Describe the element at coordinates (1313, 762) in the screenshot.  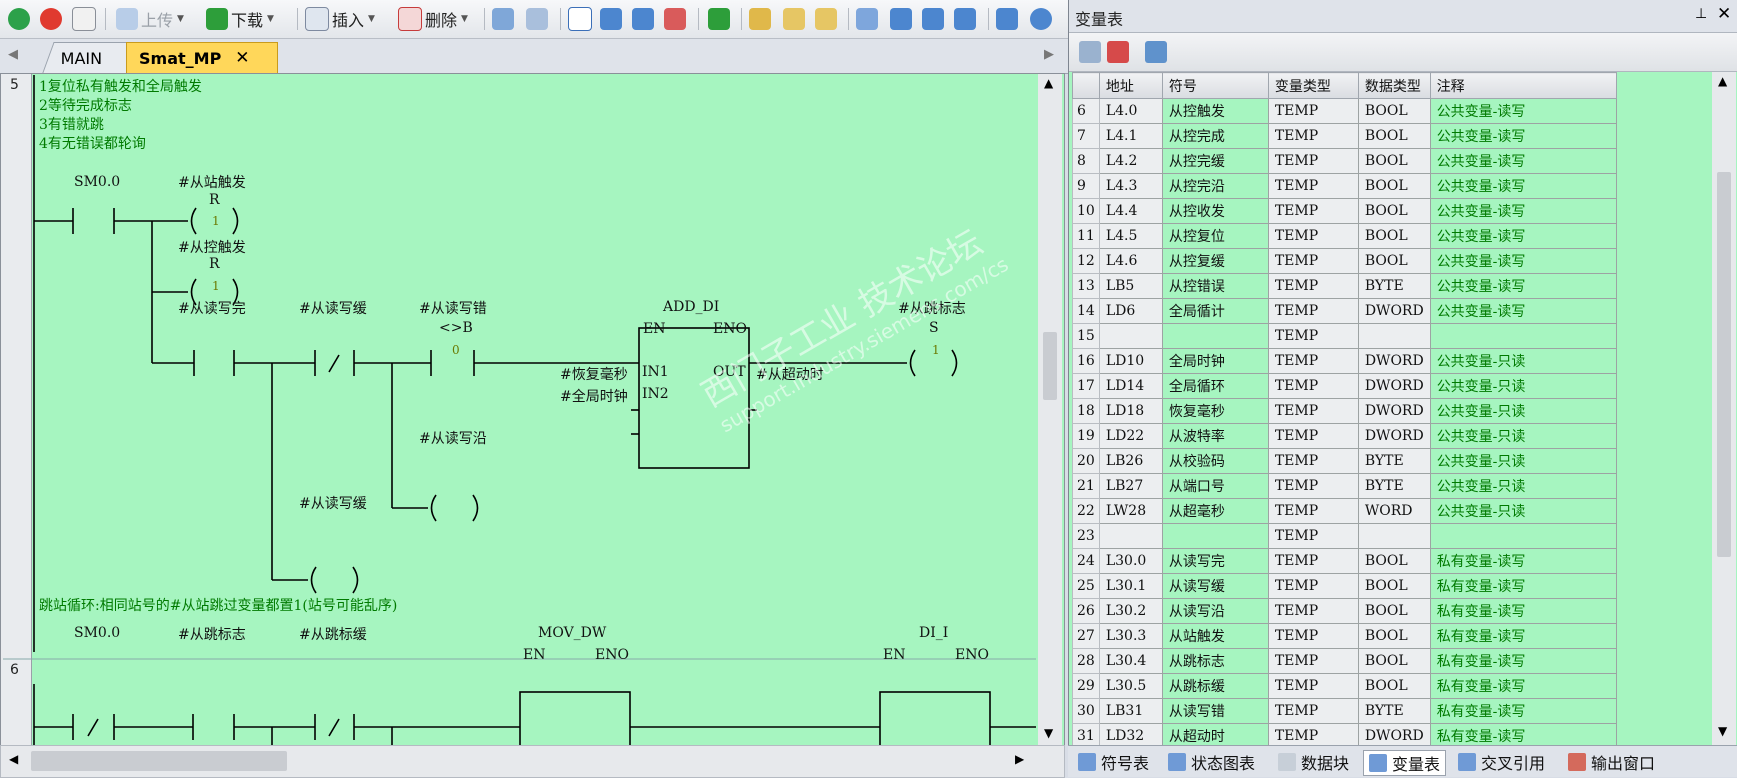
I see `tab-data-block: 数据块` at that location.